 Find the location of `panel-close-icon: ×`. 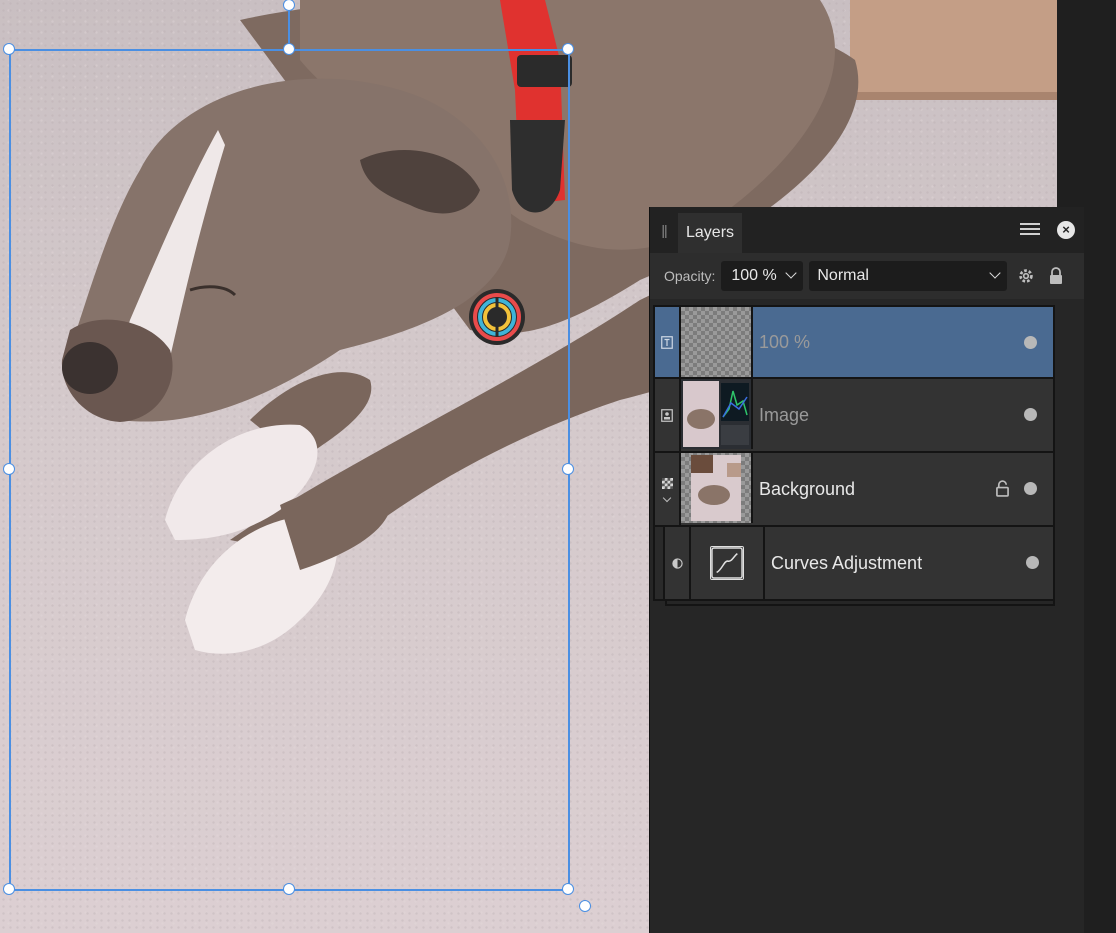

panel-close-icon: × is located at coordinates (1066, 230).